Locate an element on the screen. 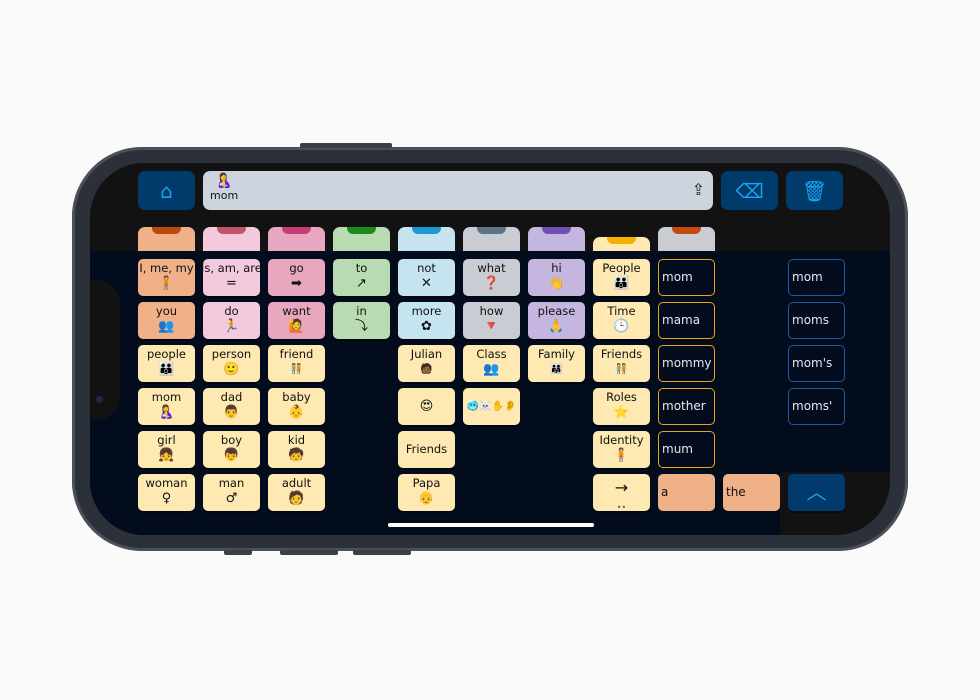  symbol-cell: Identity 🧍 is located at coordinates (621, 449).